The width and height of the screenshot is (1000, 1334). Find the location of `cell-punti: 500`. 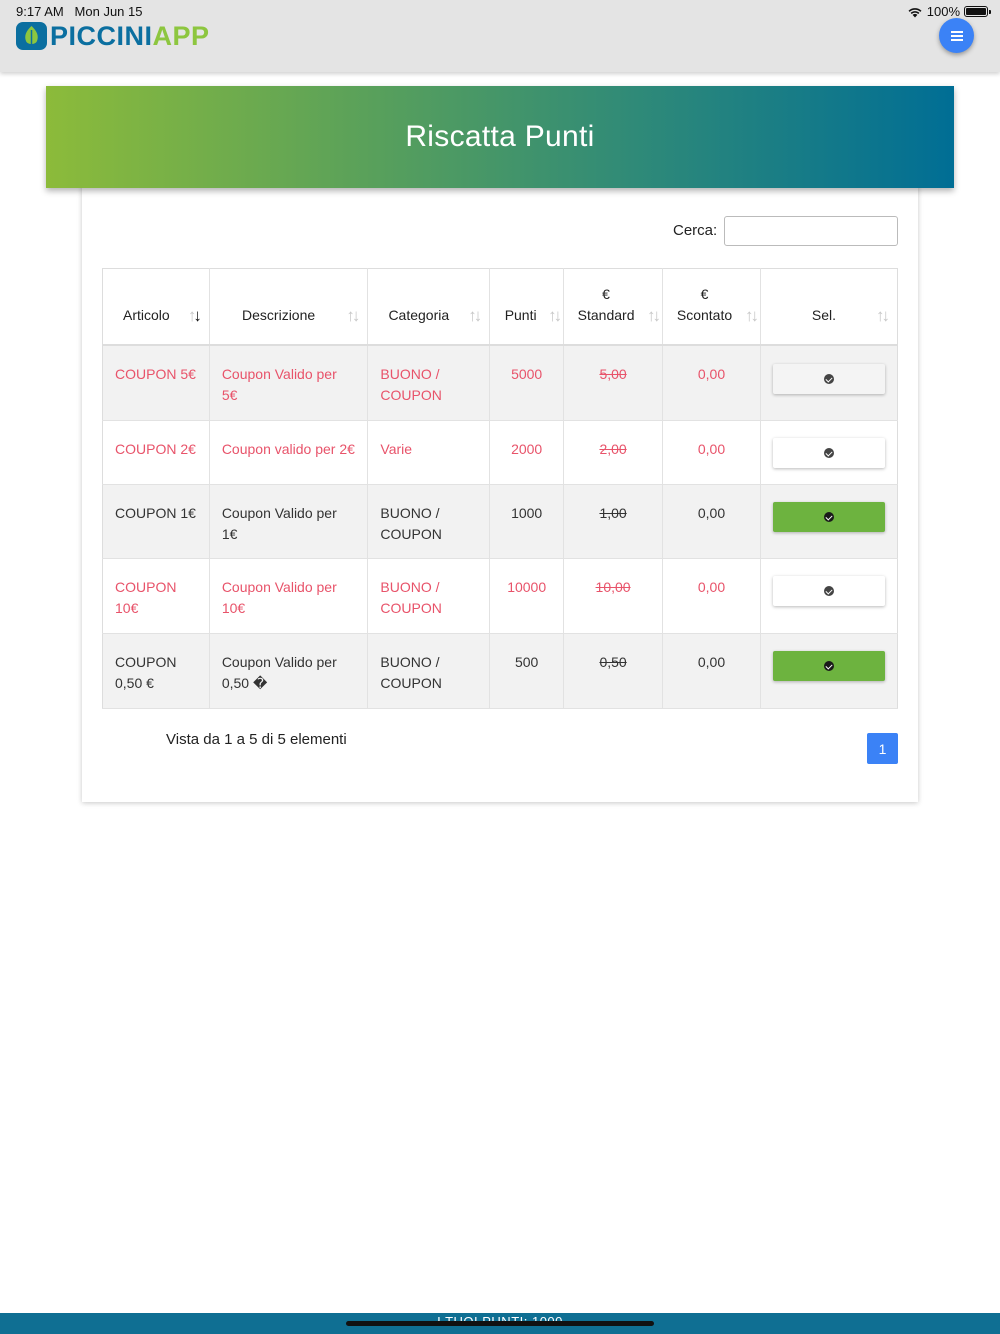

cell-punti: 500 is located at coordinates (527, 671).